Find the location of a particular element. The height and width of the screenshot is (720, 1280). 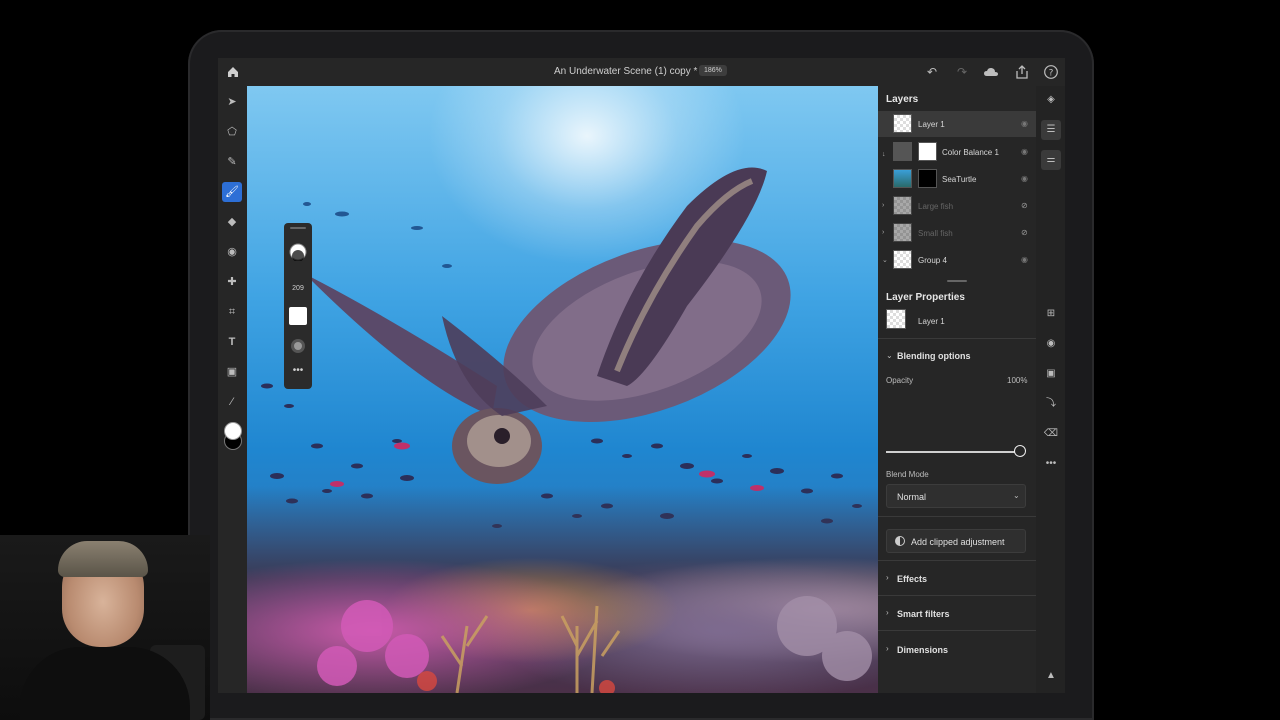

share-icon is located at coordinates (1022, 72).